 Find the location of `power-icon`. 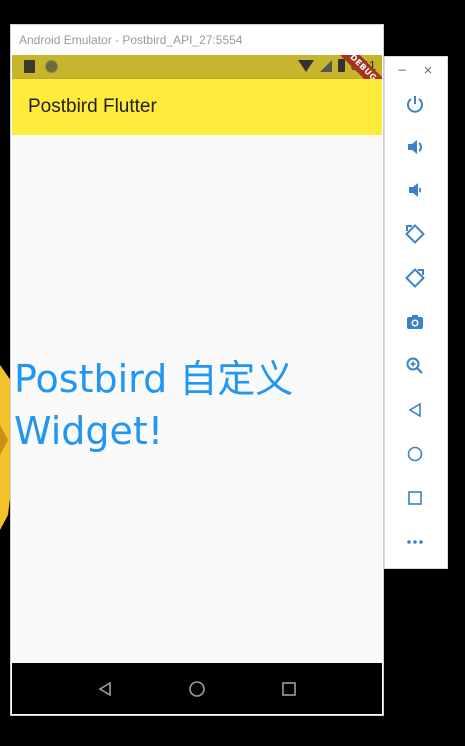

power-icon is located at coordinates (415, 104).